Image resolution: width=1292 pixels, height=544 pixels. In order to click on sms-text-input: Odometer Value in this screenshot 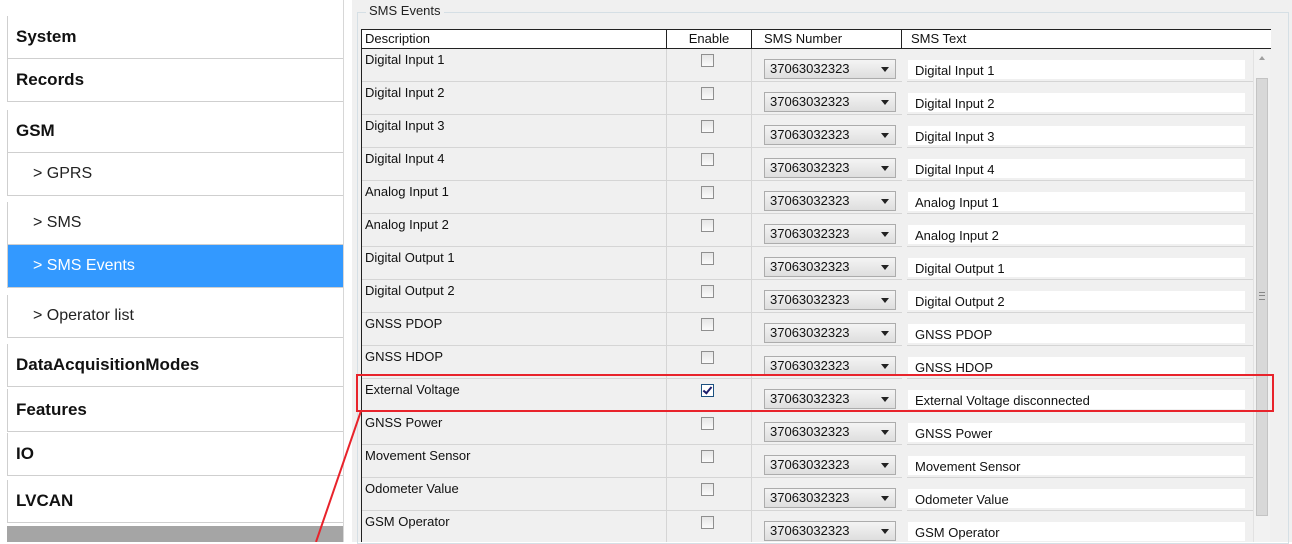, I will do `click(1076, 498)`.